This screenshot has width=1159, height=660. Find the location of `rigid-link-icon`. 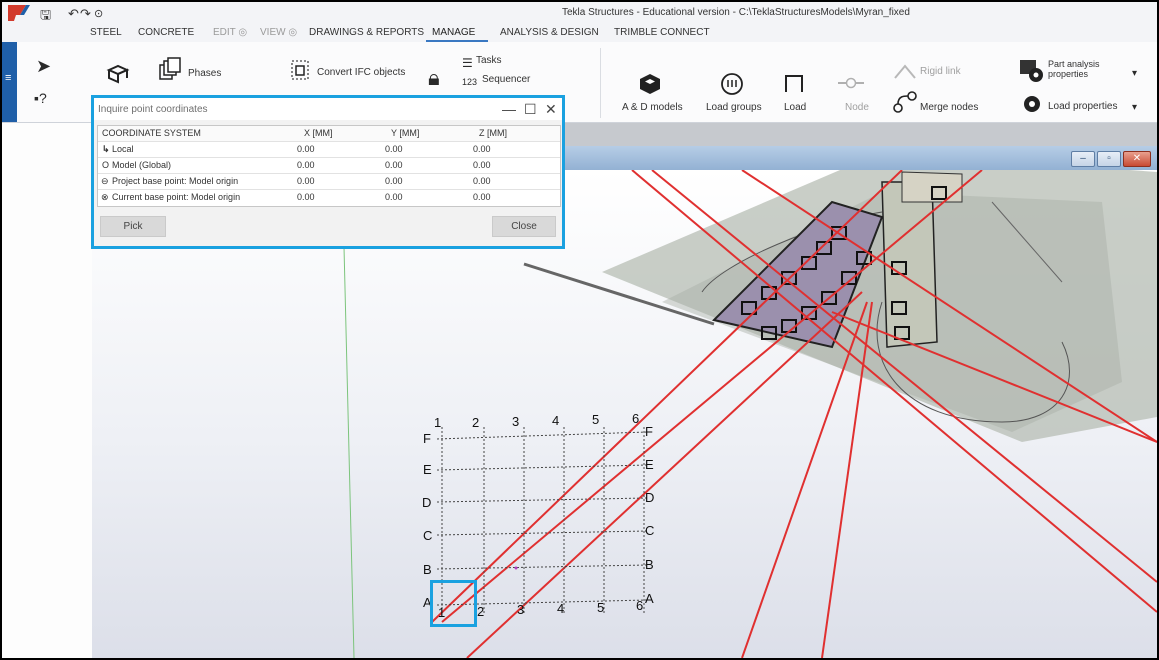

rigid-link-icon is located at coordinates (905, 71).